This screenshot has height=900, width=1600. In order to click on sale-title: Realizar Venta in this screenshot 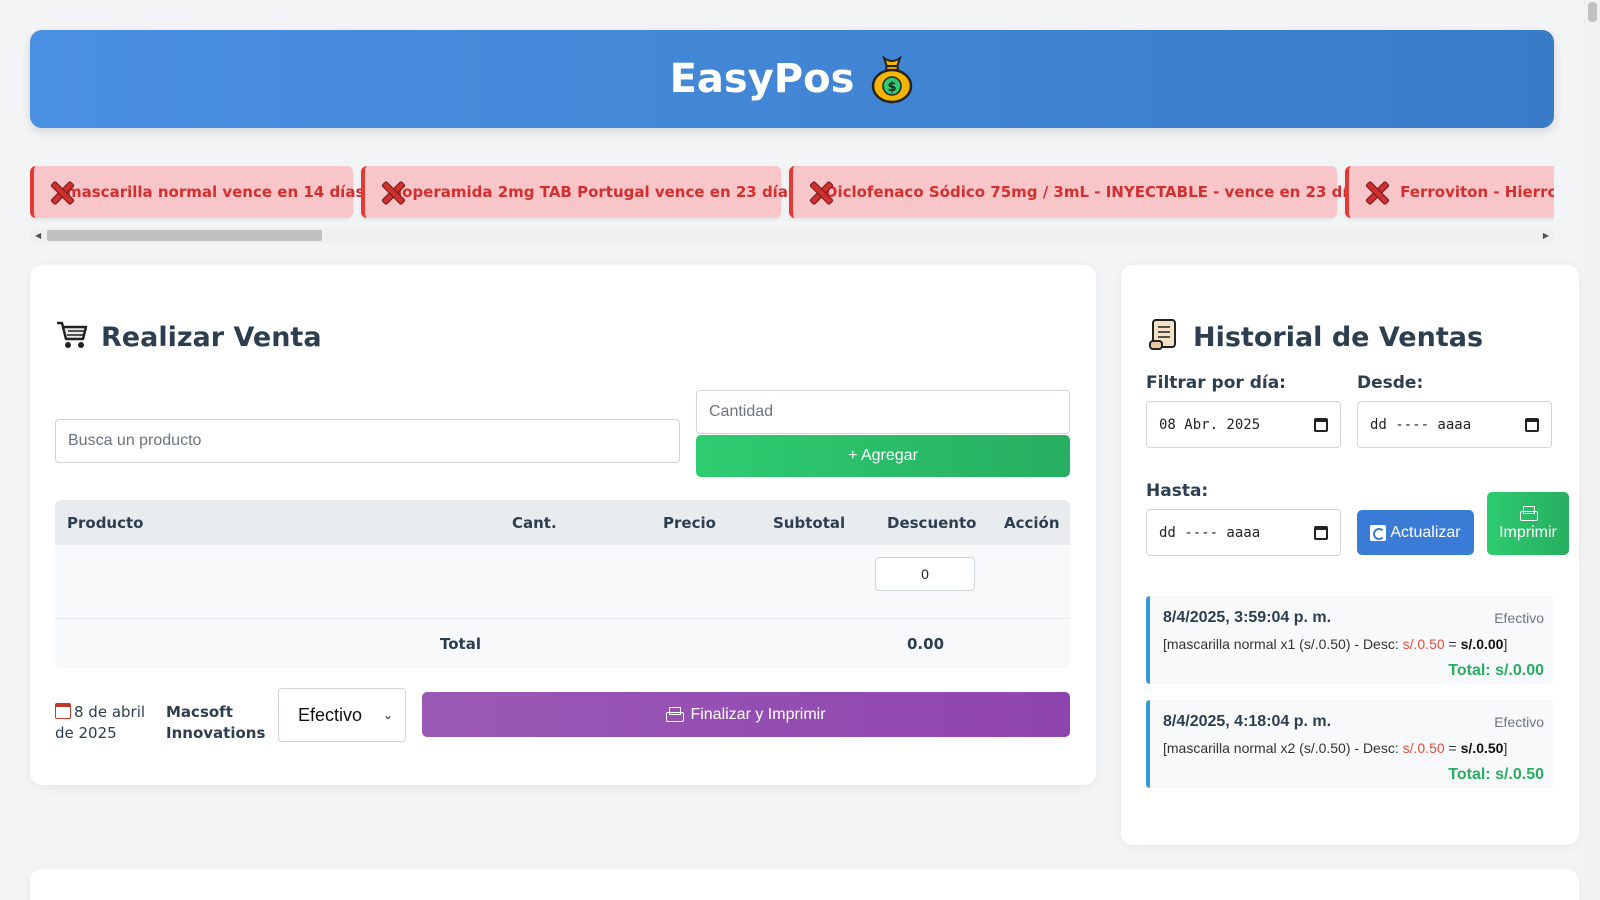, I will do `click(188, 337)`.